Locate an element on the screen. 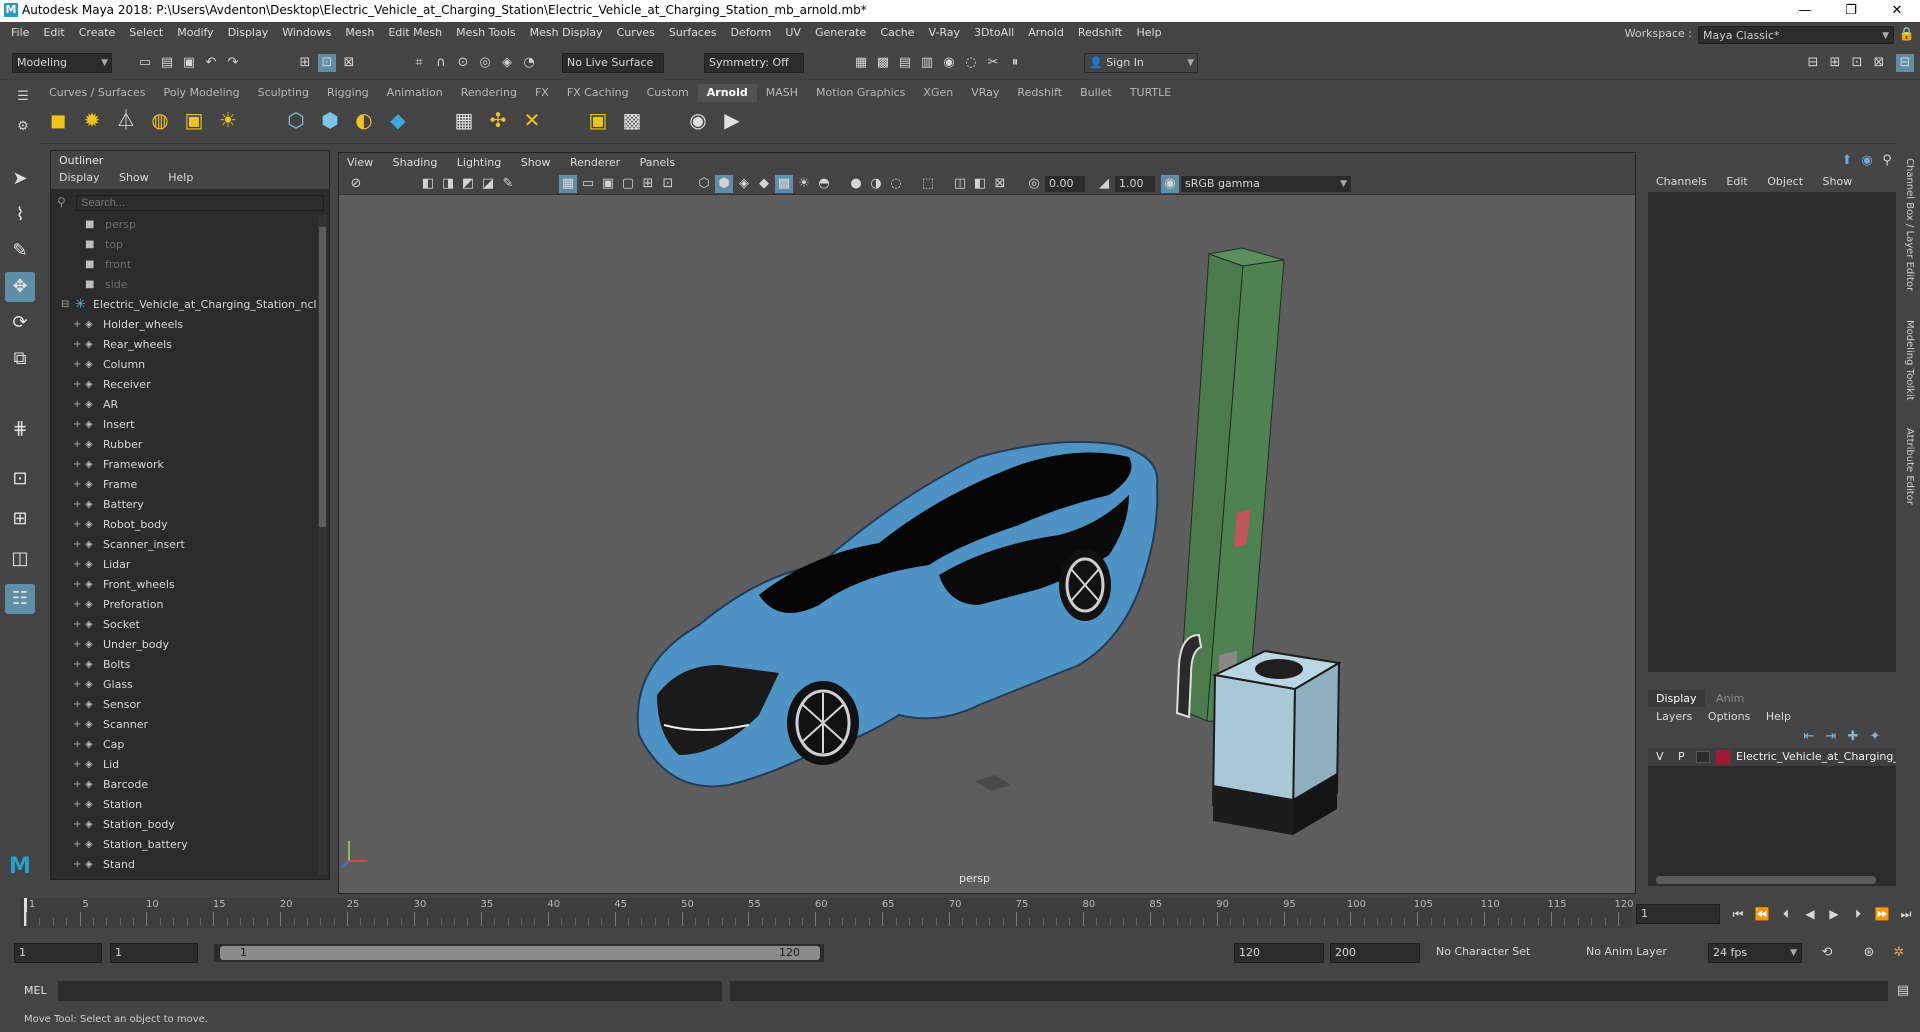 Image resolution: width=1920 pixels, height=1032 pixels. gate-mask-icon: ▢ is located at coordinates (628, 184).